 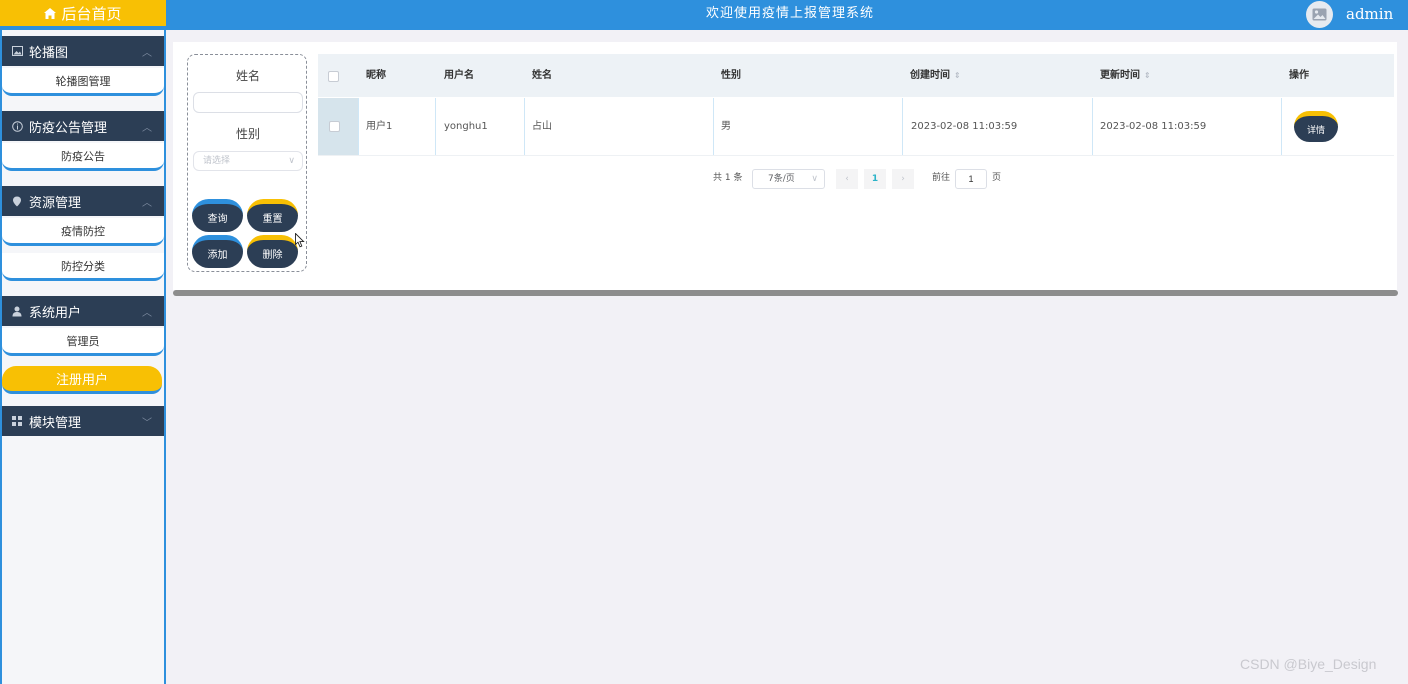 I want to click on sidebar-item-admin: 管理员, so click(x=83, y=342).